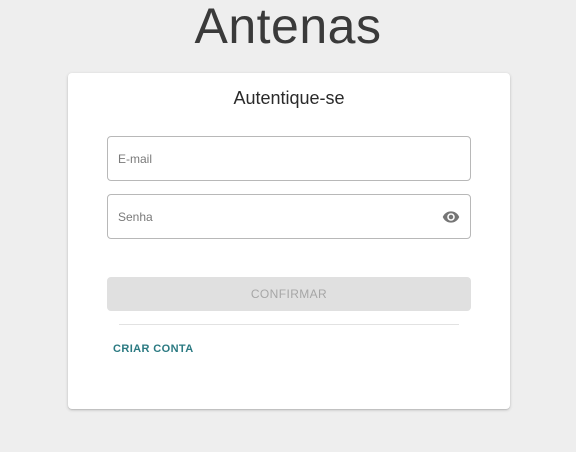 The width and height of the screenshot is (576, 452). What do you see at coordinates (451, 217) in the screenshot?
I see `eye-icon` at bounding box center [451, 217].